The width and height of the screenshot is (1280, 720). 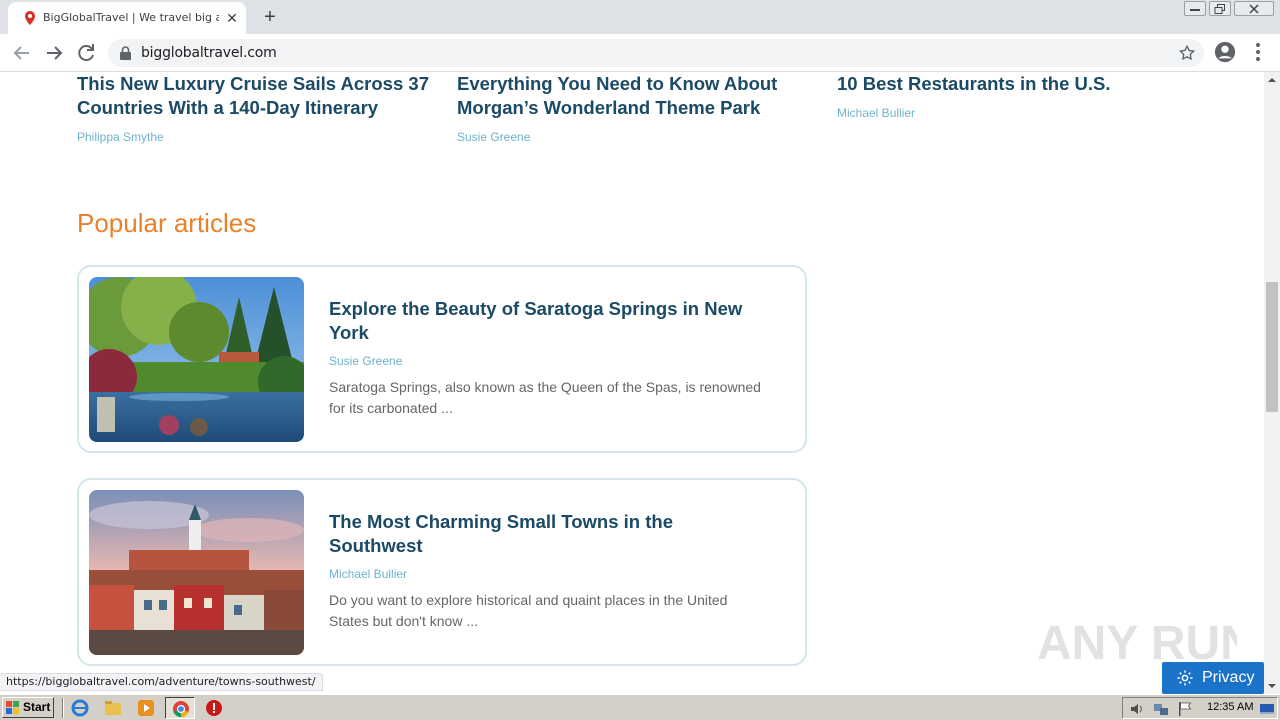 I want to click on browser-tab: BigGlobalTravel | We travel big and o ✕, so click(x=127, y=18).